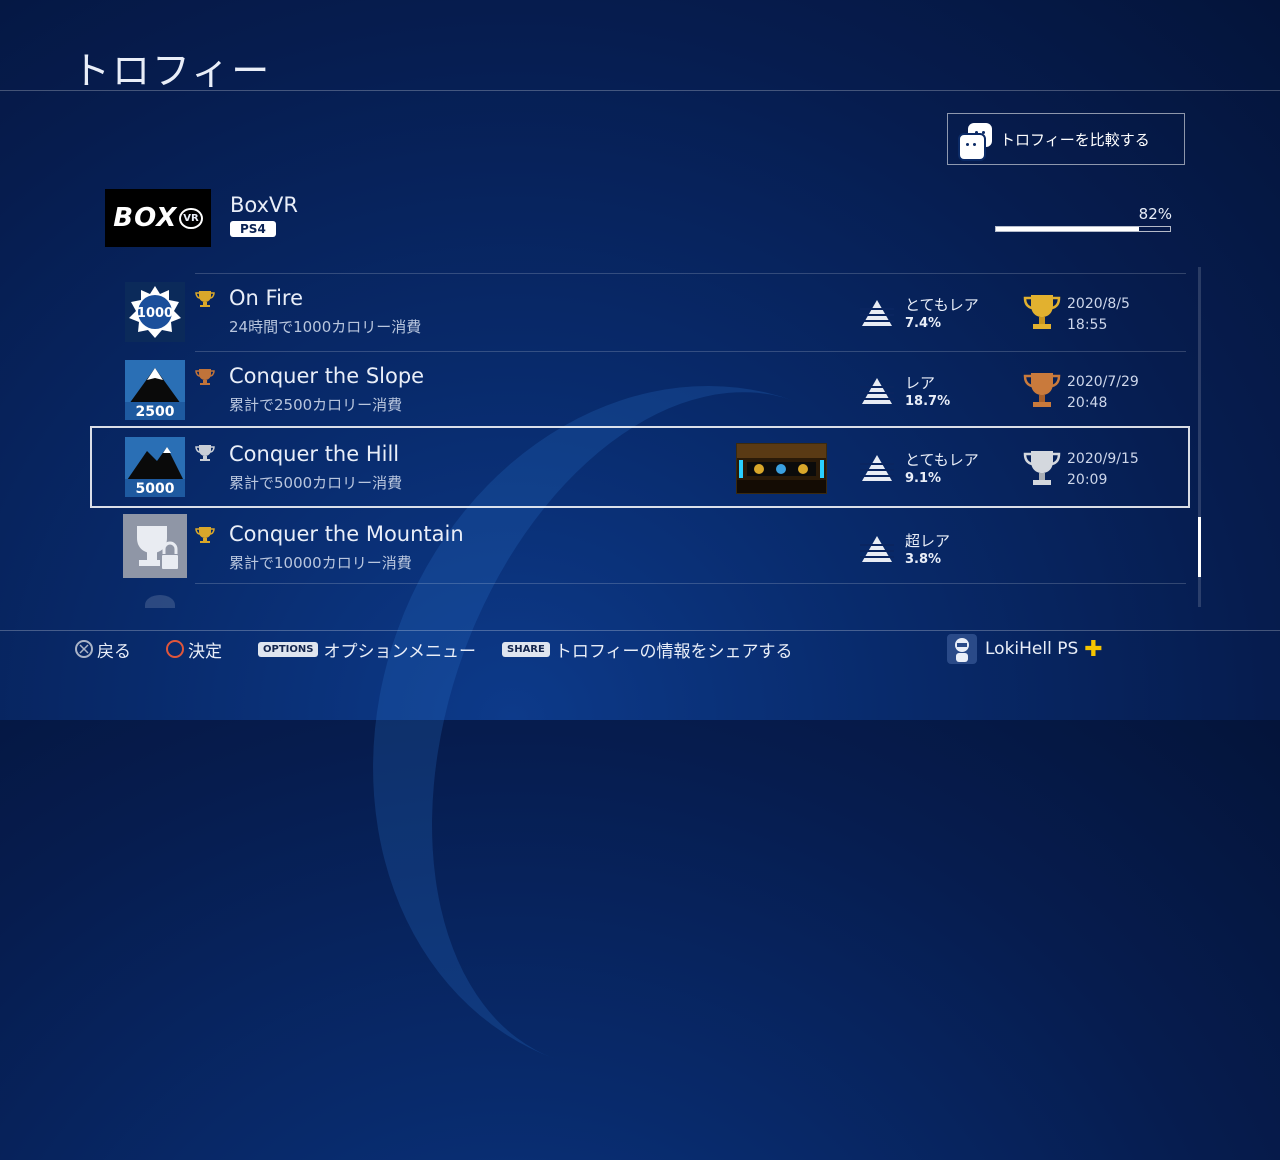 This screenshot has width=1280, height=1160. Describe the element at coordinates (1199, 437) in the screenshot. I see `scrollbar` at that location.